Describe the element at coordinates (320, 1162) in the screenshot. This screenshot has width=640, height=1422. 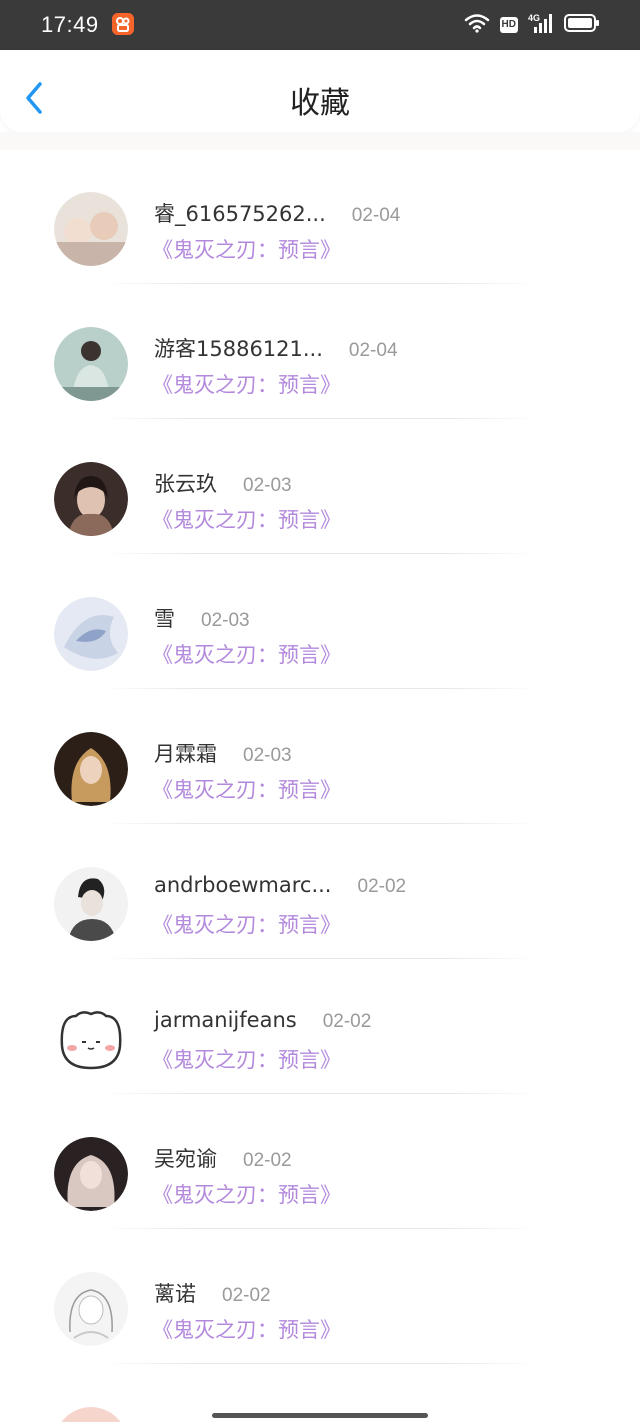
I see `list-item: 吴宛谕 02-02 《鬼灭之刃：预言》` at that location.